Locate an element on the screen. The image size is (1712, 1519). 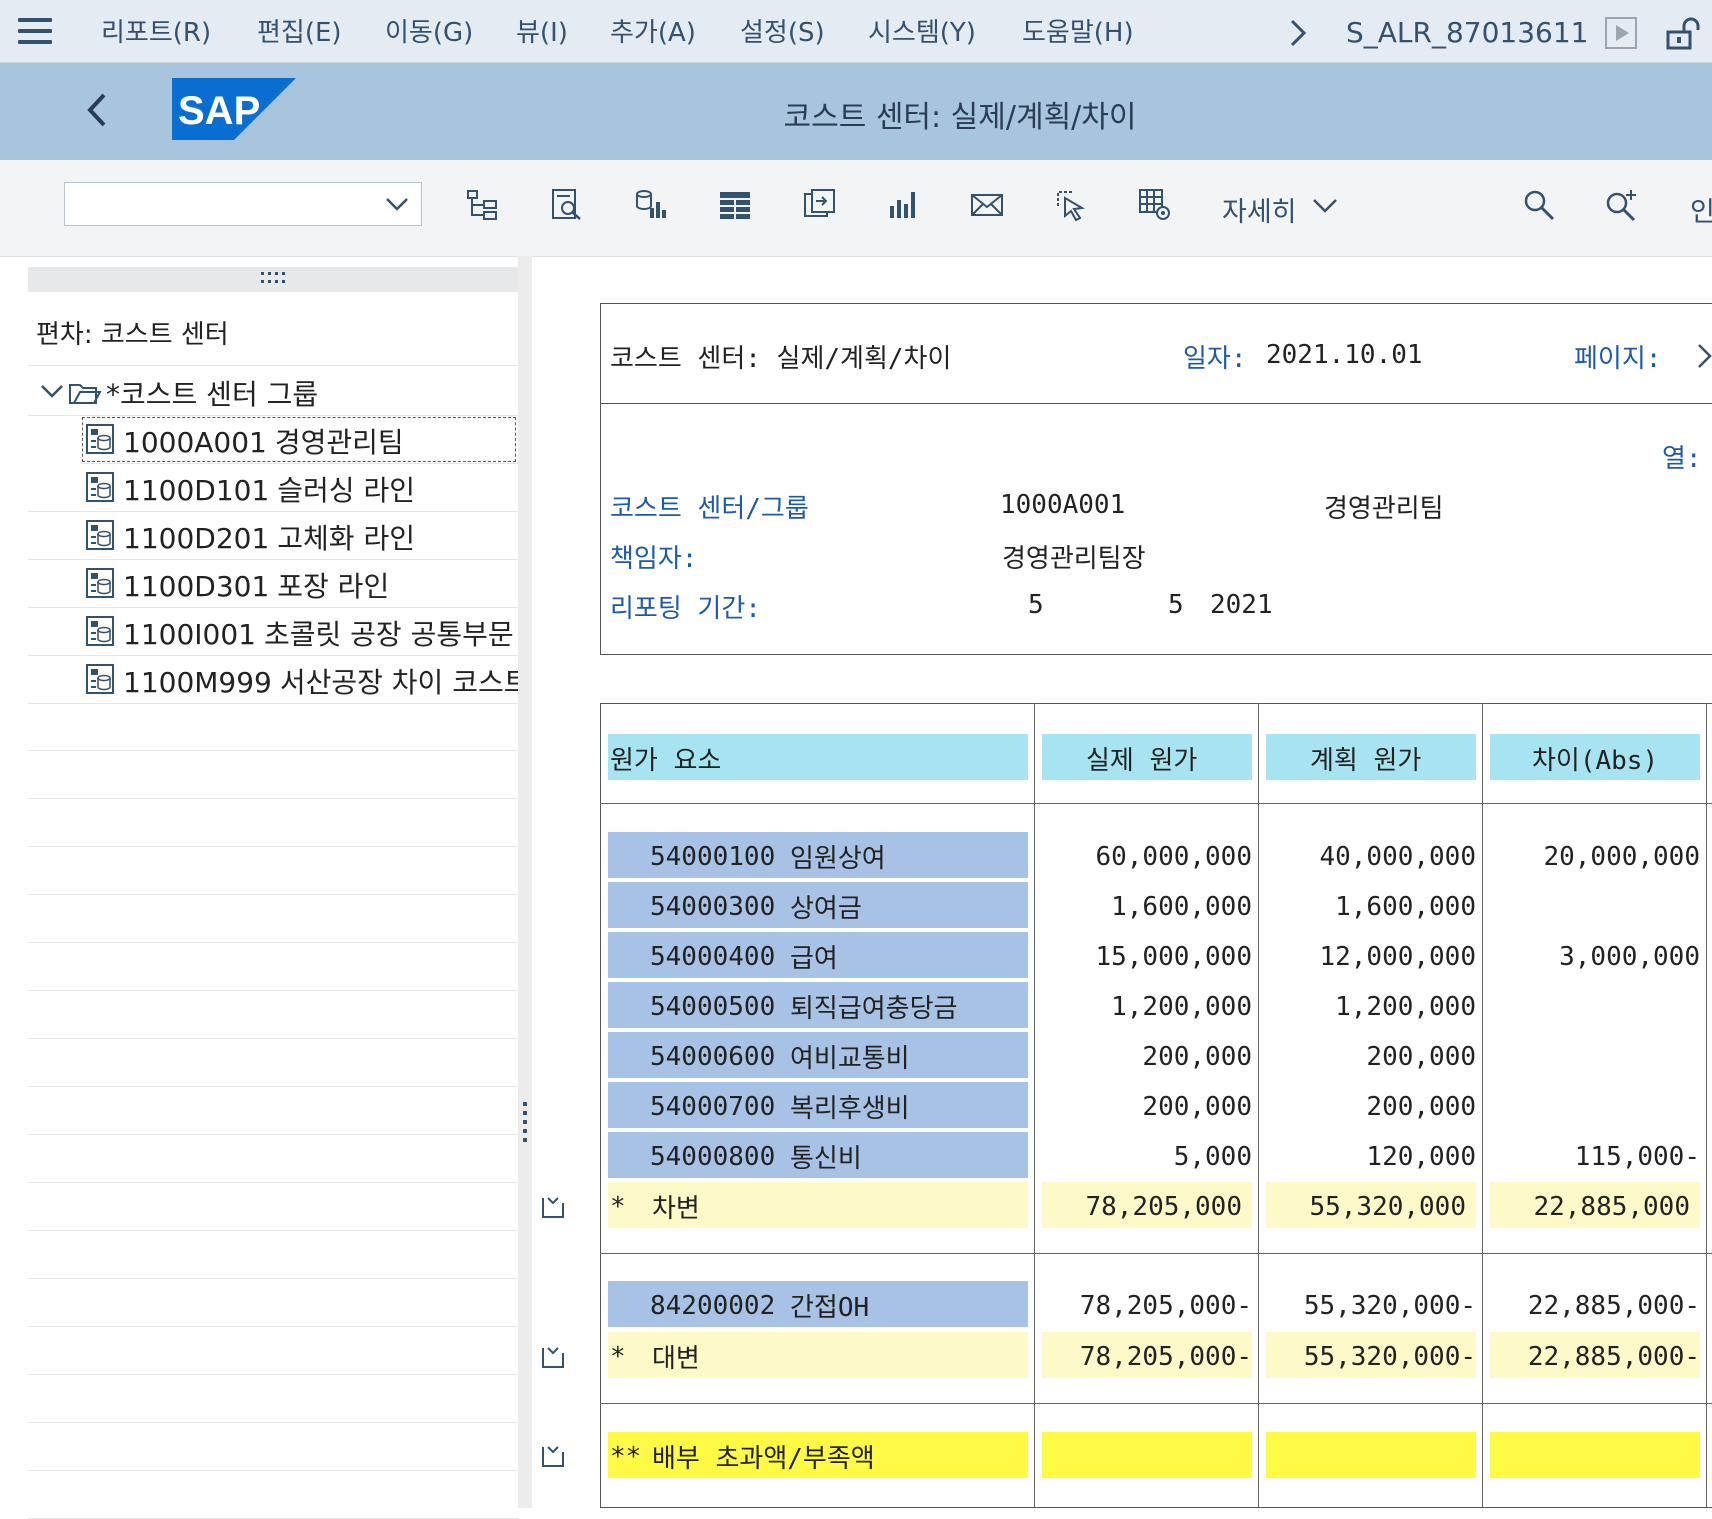
tree-item: 1000A001 경영관리팀 is located at coordinates (299, 439).